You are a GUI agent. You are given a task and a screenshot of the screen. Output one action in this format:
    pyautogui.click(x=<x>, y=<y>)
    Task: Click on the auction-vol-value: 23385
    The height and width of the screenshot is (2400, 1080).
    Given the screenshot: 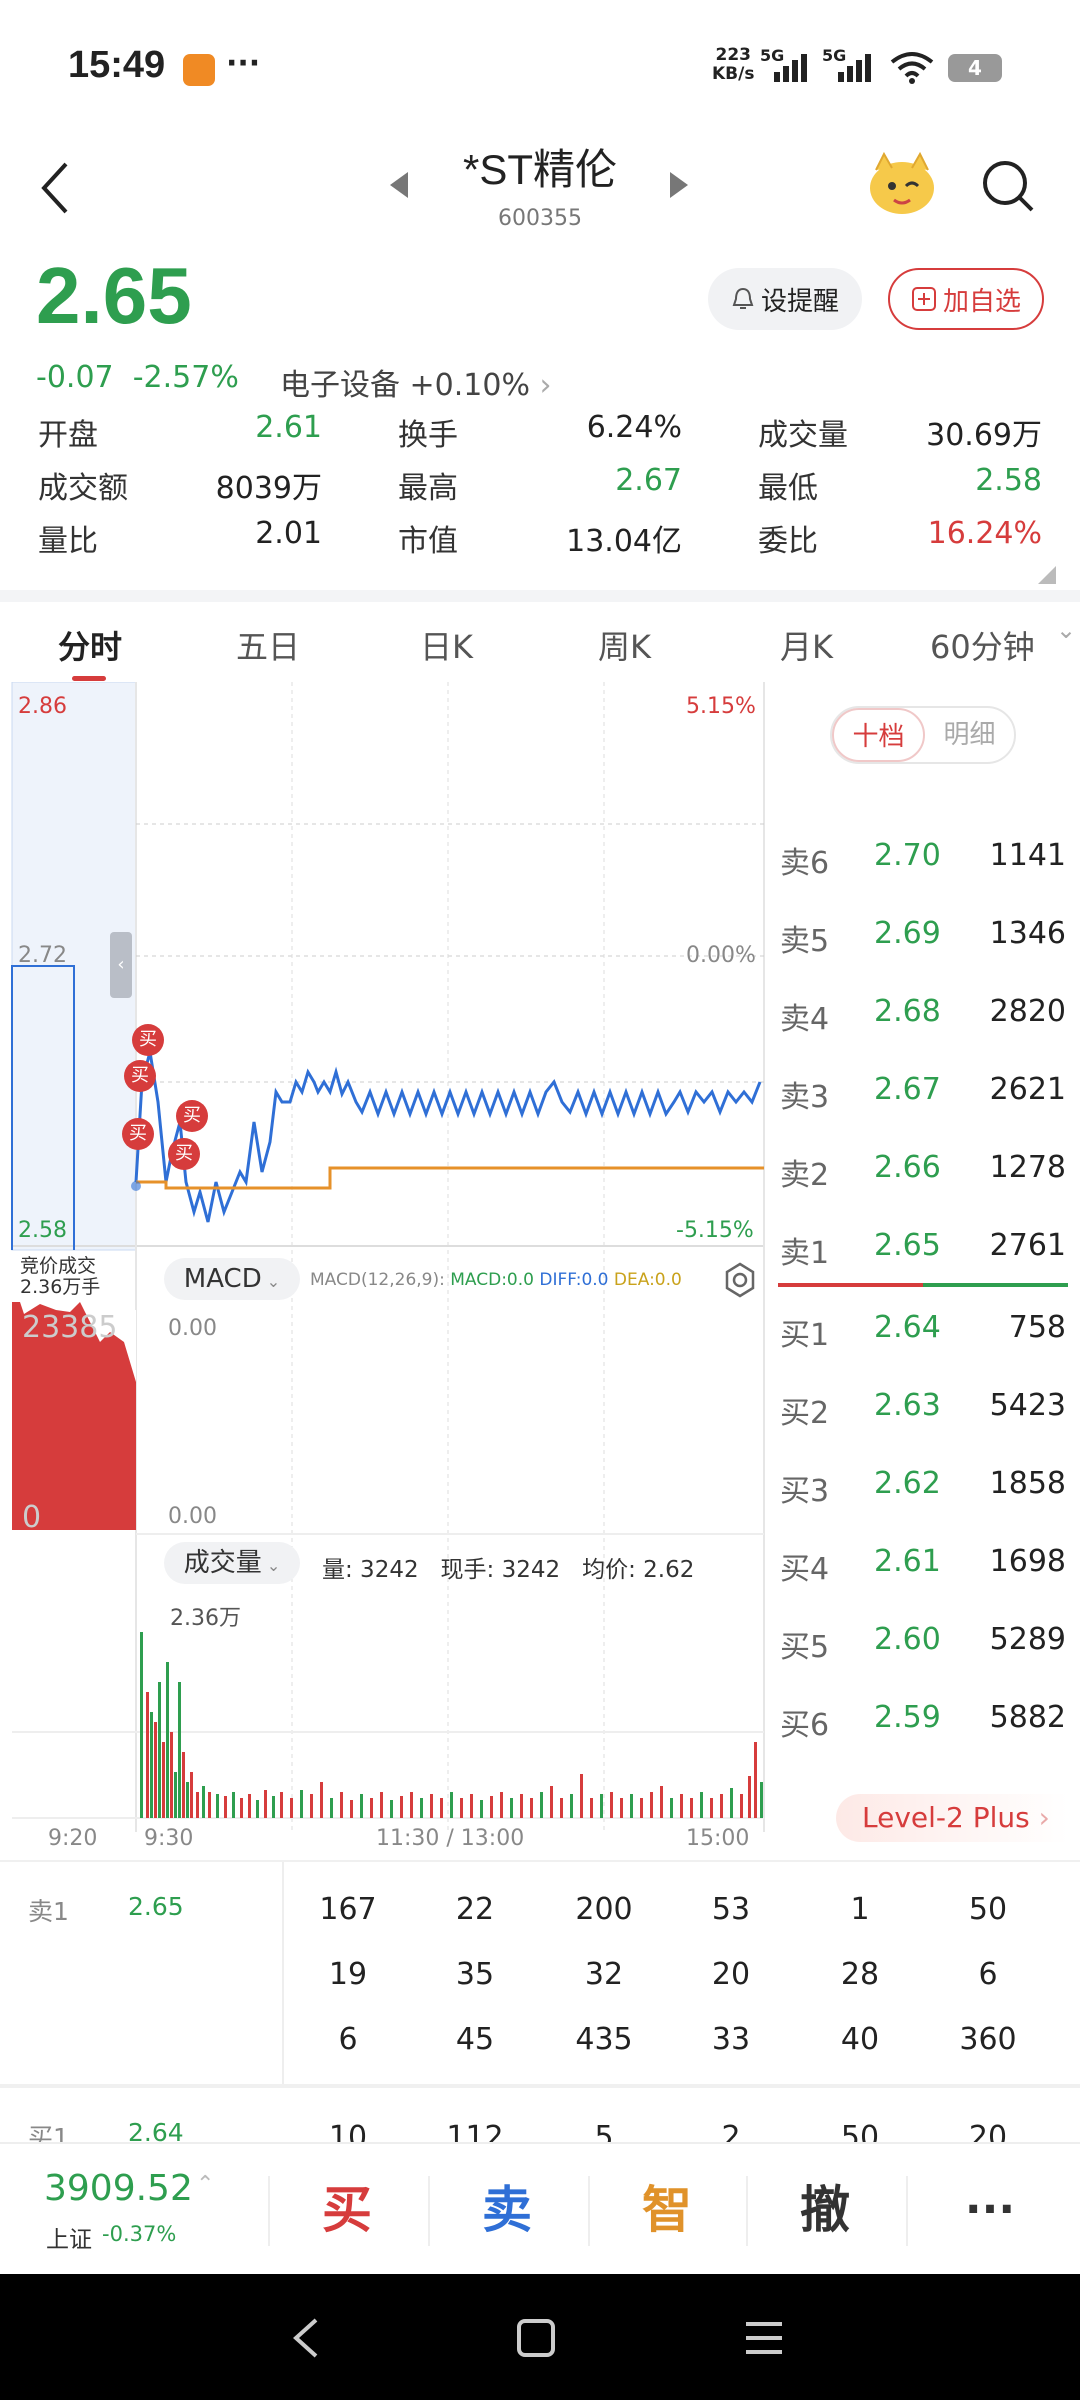 What is the action you would take?
    pyautogui.click(x=70, y=1327)
    